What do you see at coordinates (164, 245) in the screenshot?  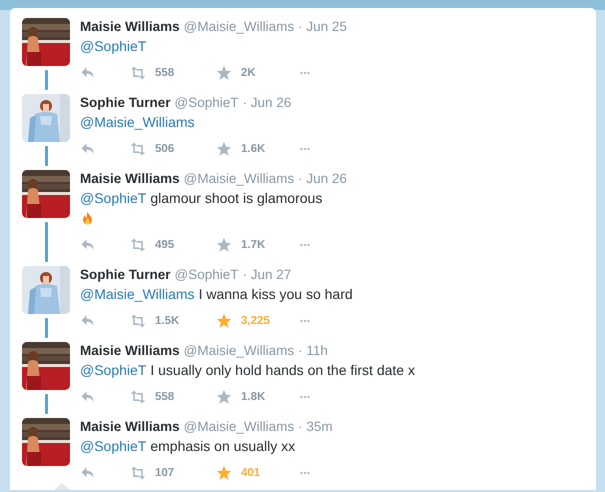 I see `retweet-count: 495` at bounding box center [164, 245].